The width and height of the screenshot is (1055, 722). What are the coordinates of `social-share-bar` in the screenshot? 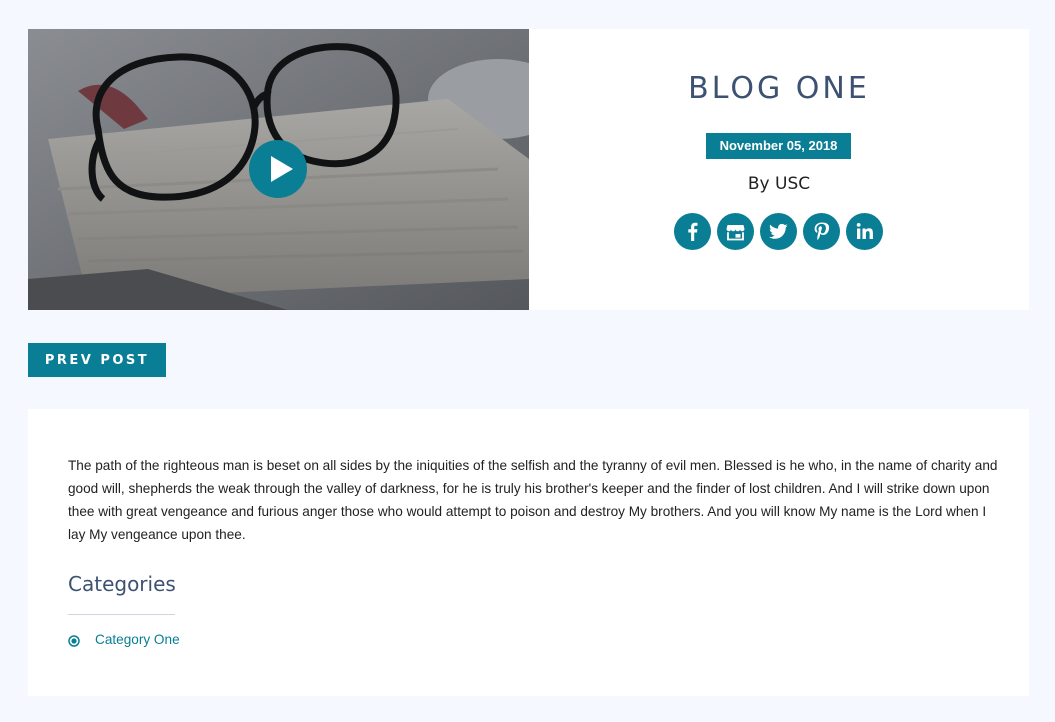 It's located at (780, 232).